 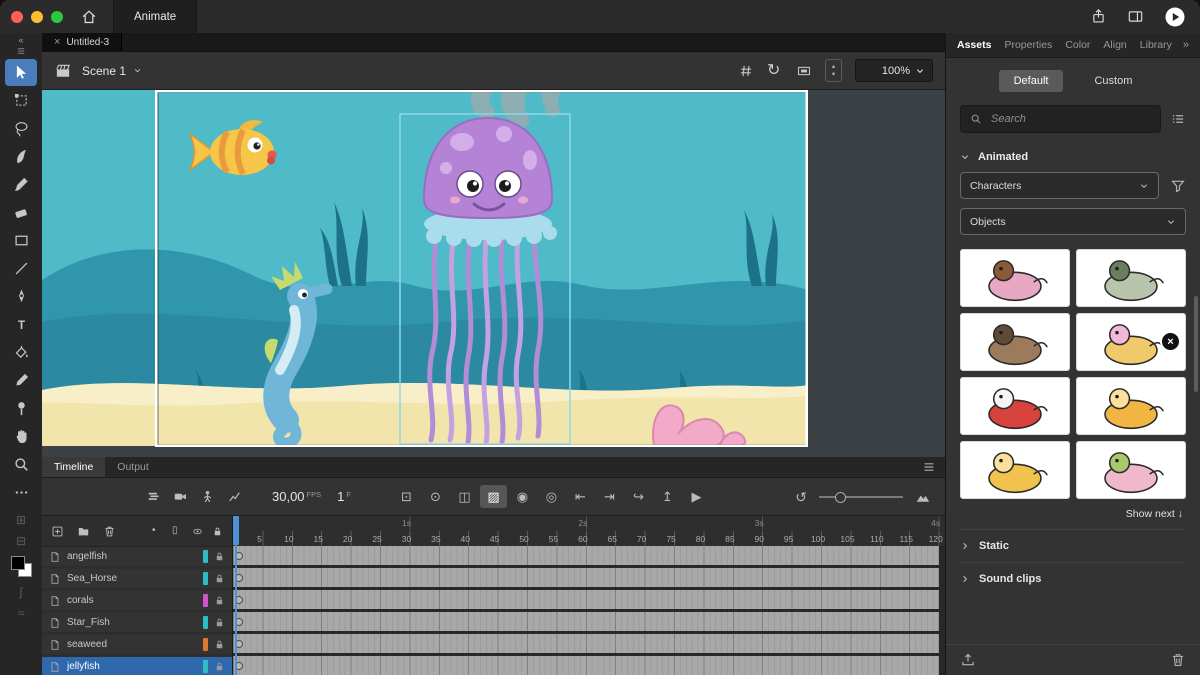 What do you see at coordinates (137, 622) in the screenshot?
I see `layer-row-Star_Fish: Star_Fish` at bounding box center [137, 622].